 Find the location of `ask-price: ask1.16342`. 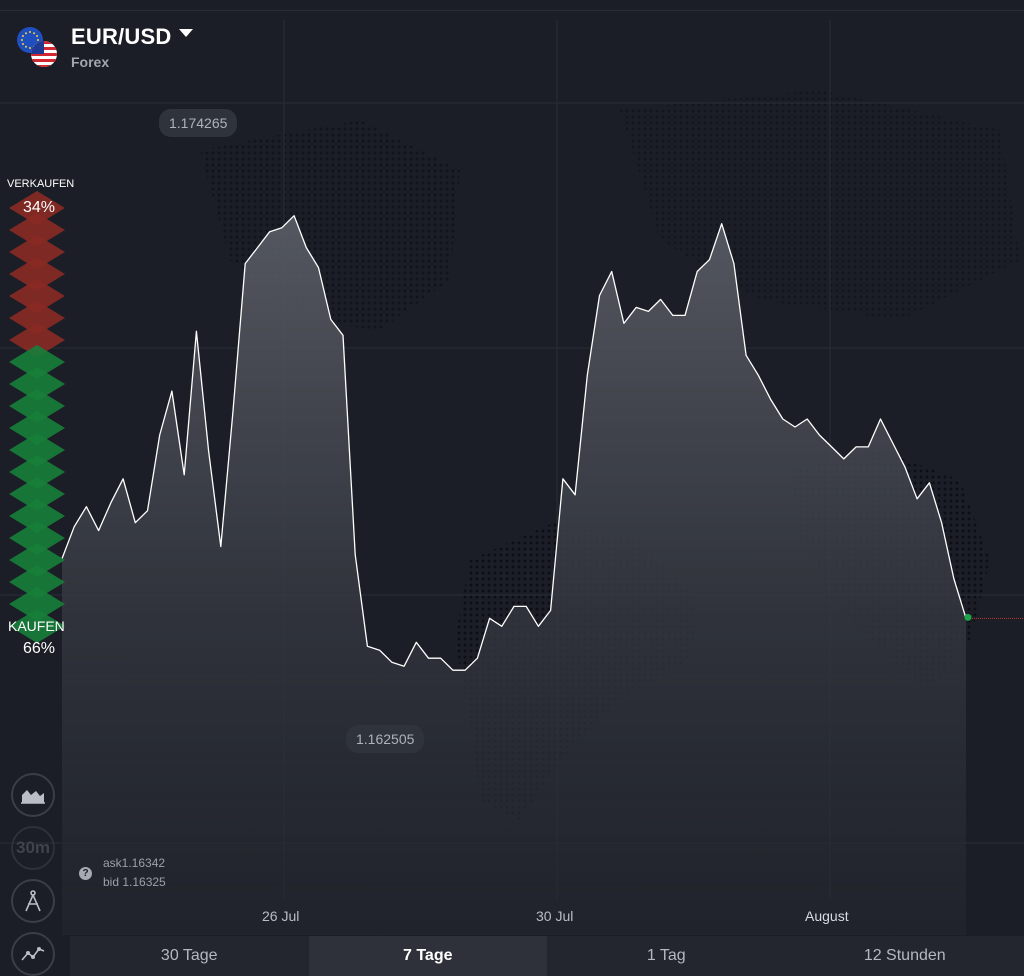

ask-price: ask1.16342 is located at coordinates (134, 863).